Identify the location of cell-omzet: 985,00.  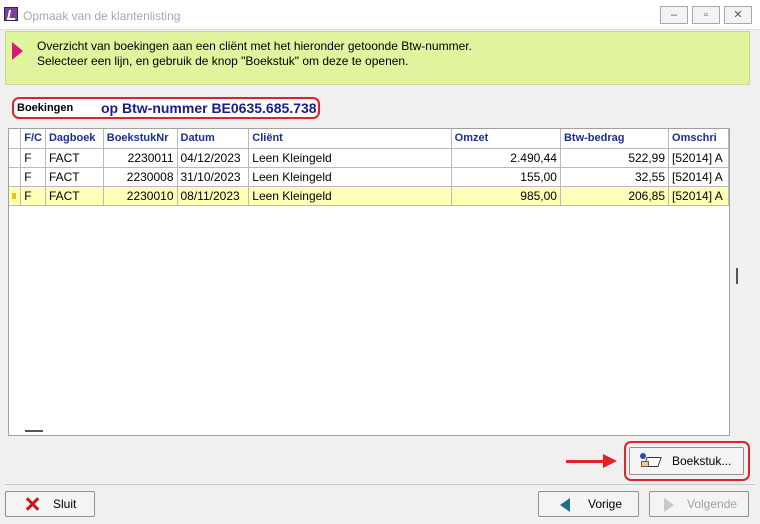
(506, 196).